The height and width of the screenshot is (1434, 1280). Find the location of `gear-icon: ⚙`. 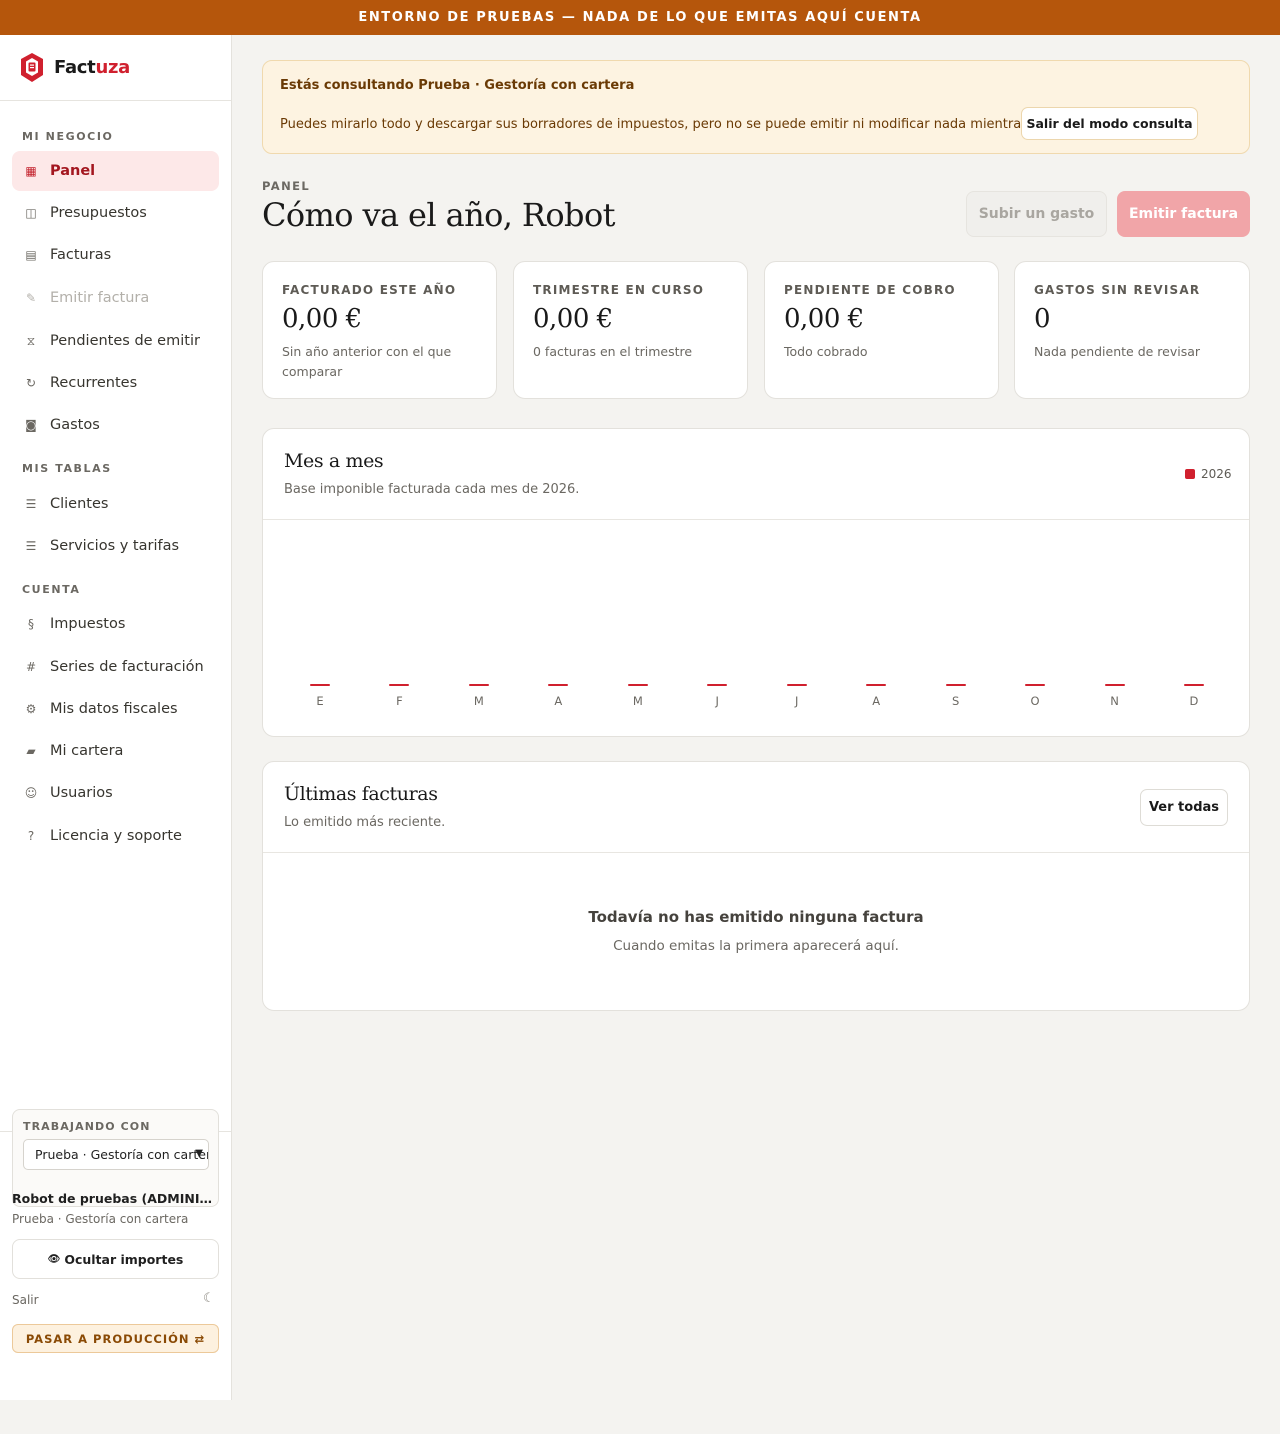

gear-icon: ⚙ is located at coordinates (31, 709).